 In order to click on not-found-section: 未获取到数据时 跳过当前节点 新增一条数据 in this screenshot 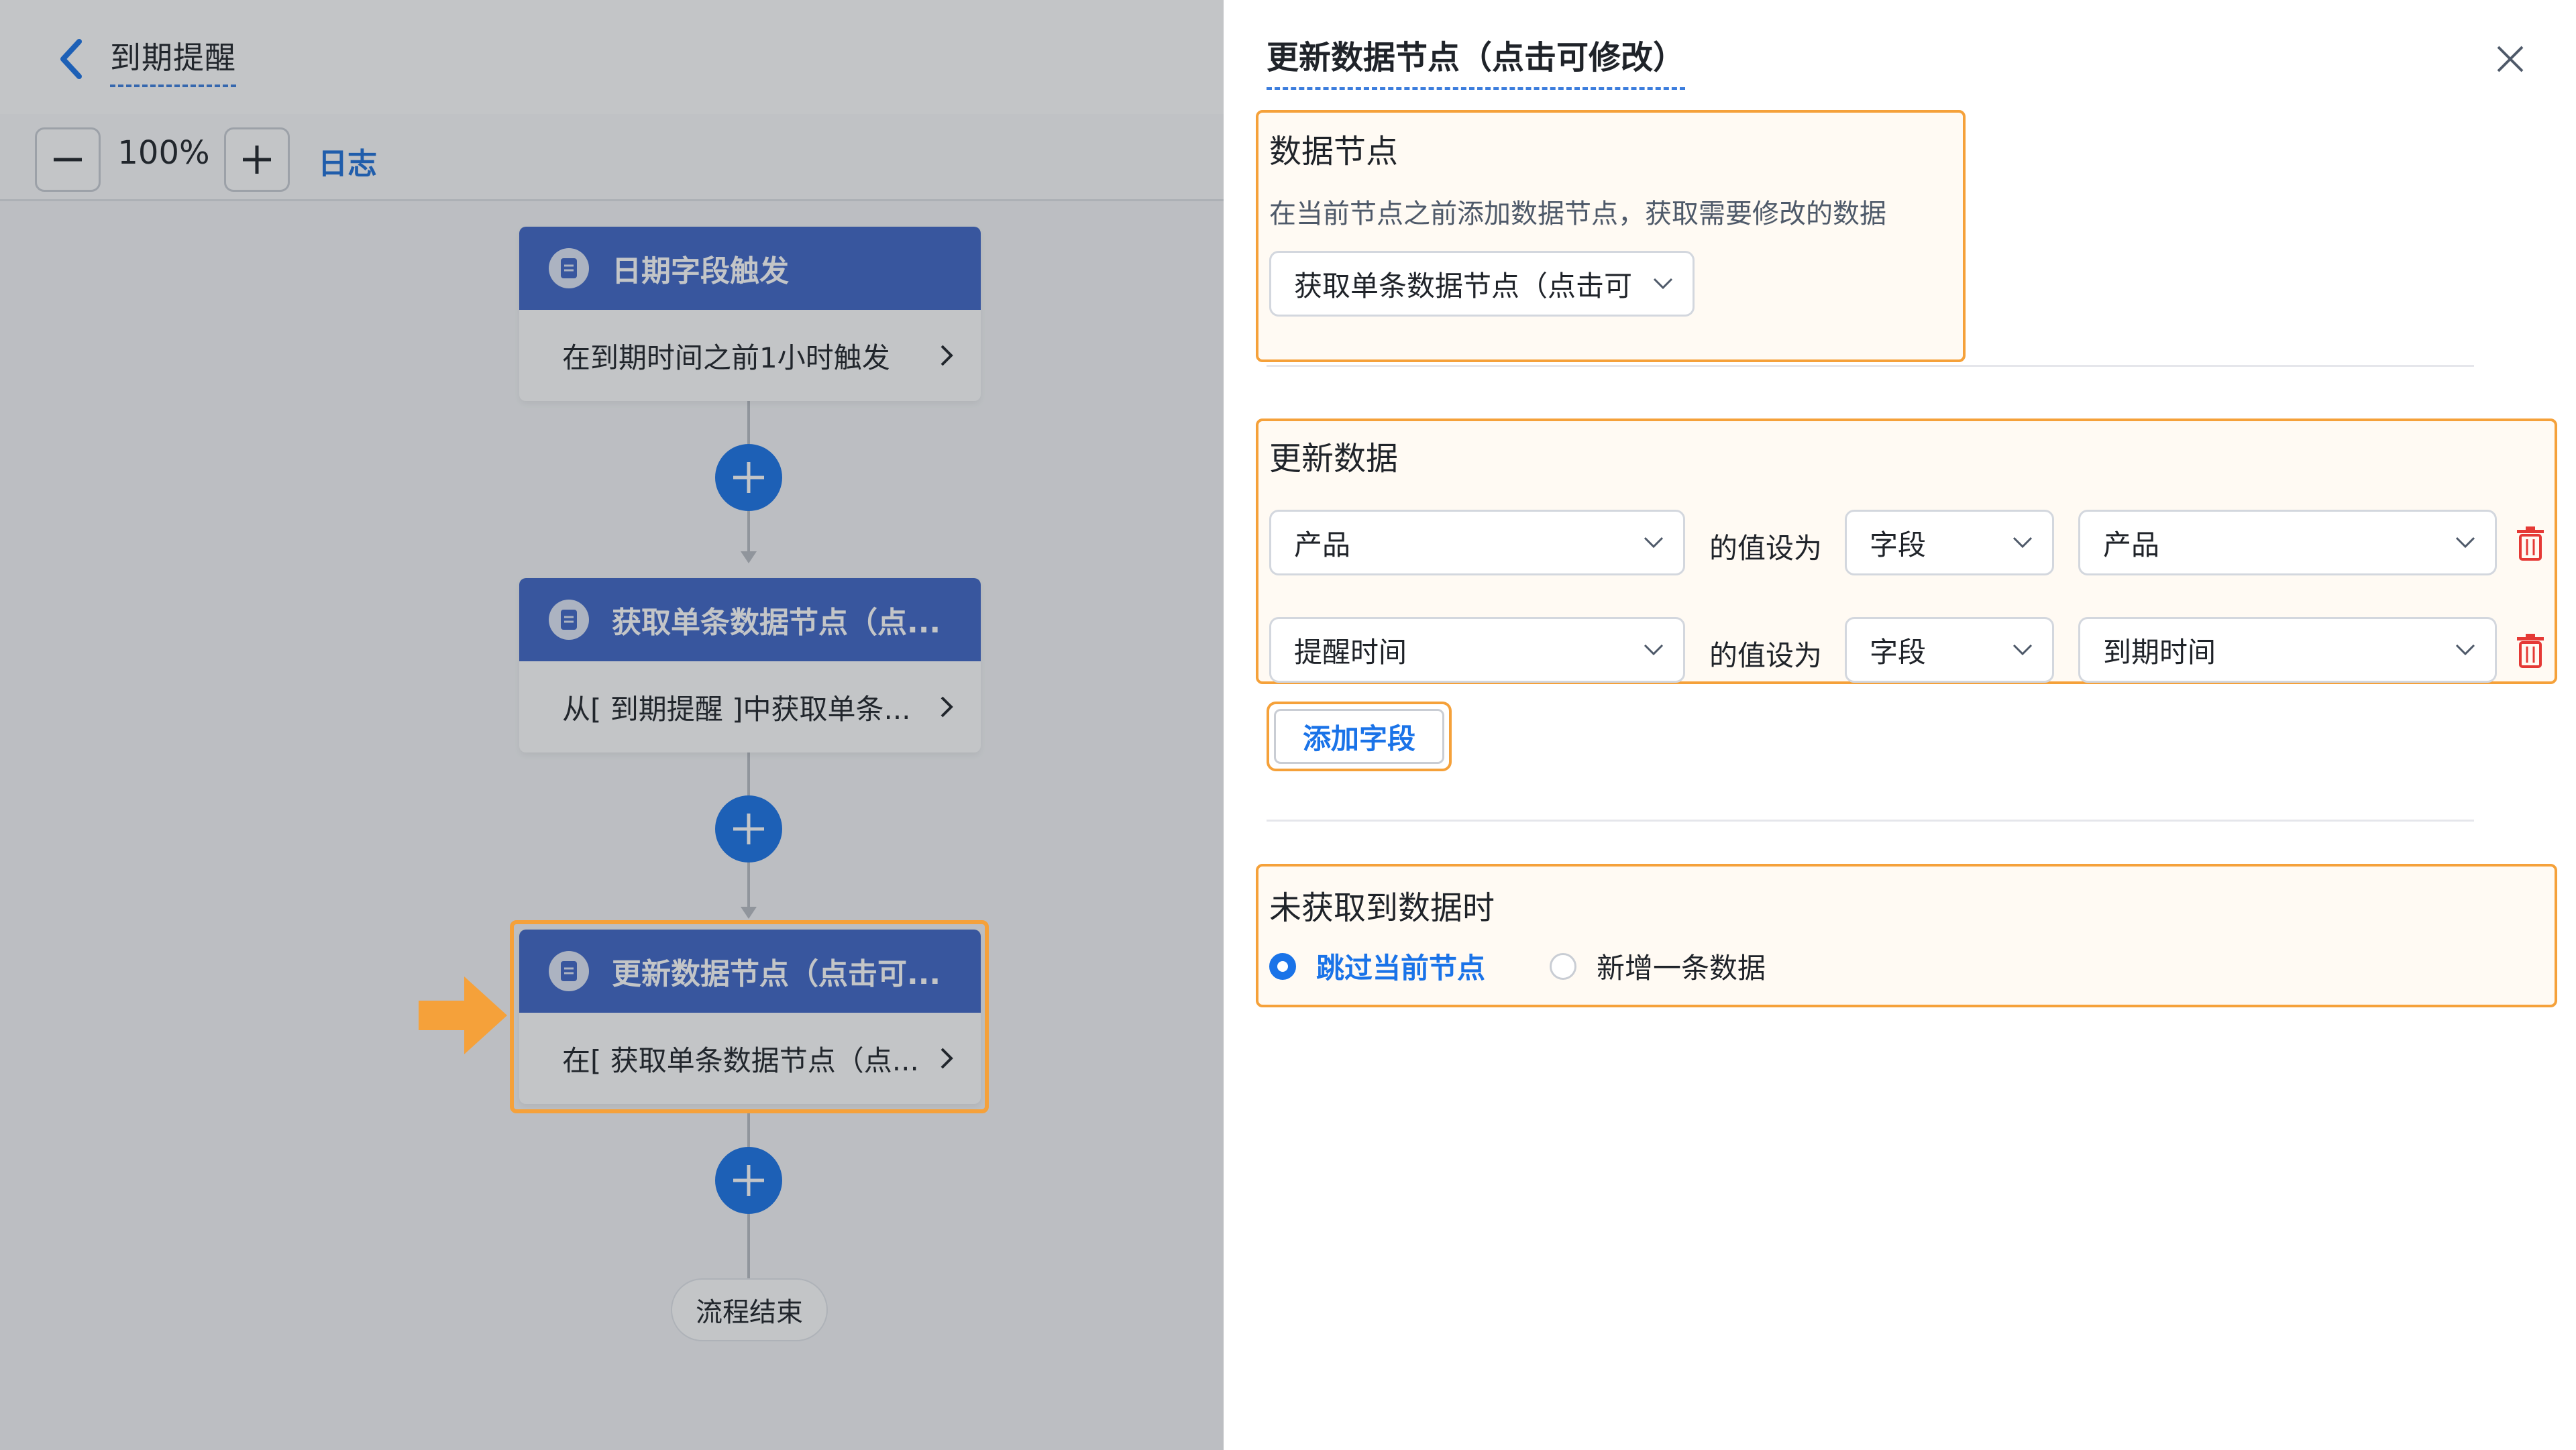, I will do `click(1906, 935)`.